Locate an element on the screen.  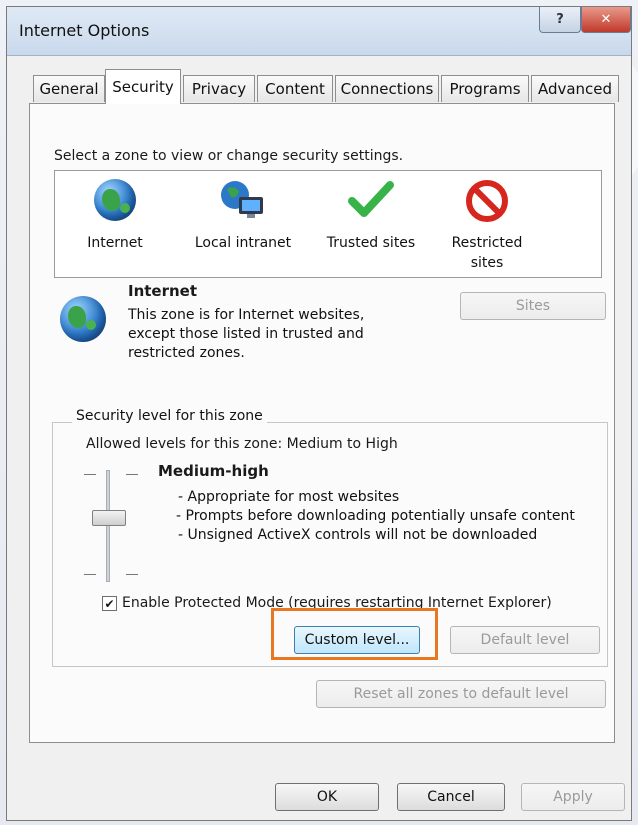
globe-icon is located at coordinates (115, 200).